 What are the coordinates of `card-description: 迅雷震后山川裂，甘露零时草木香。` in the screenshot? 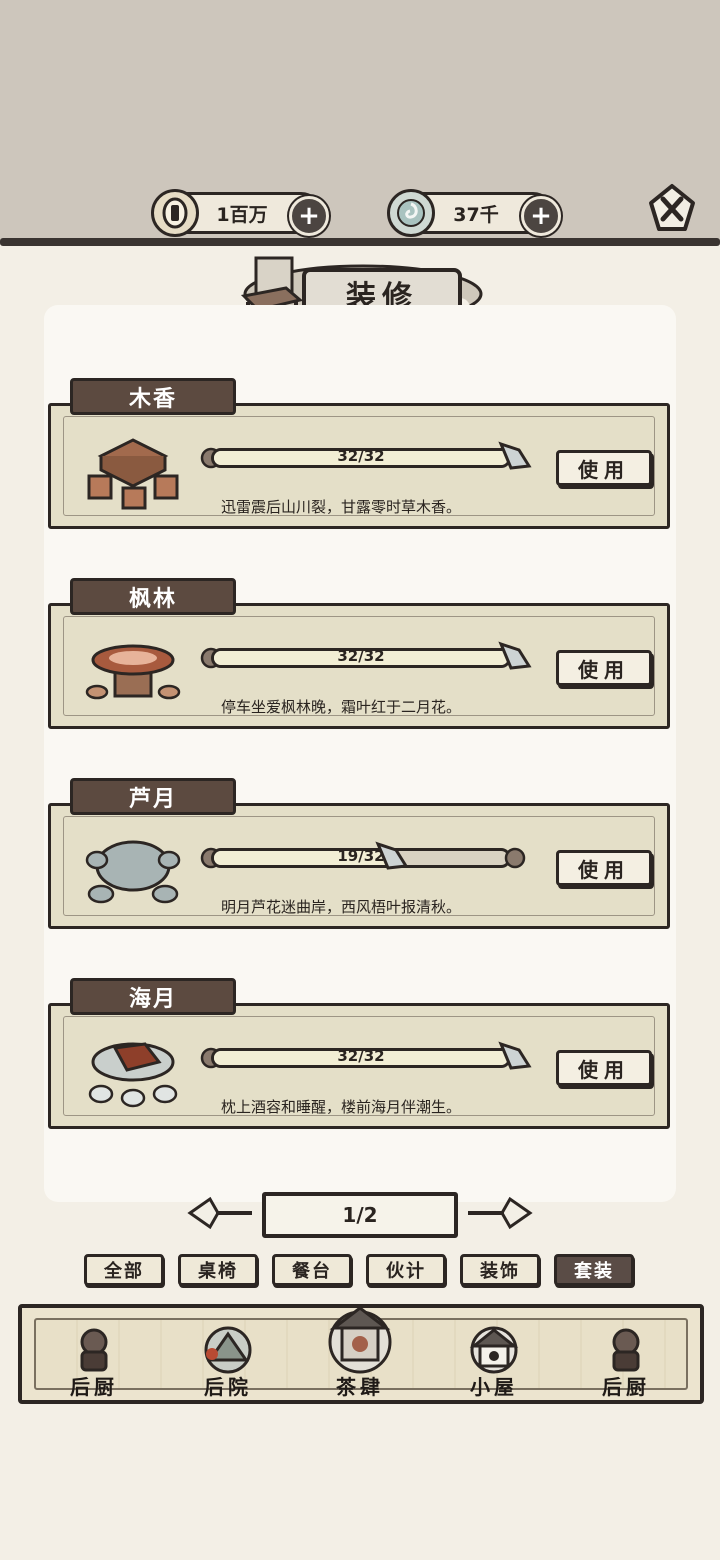 It's located at (341, 507).